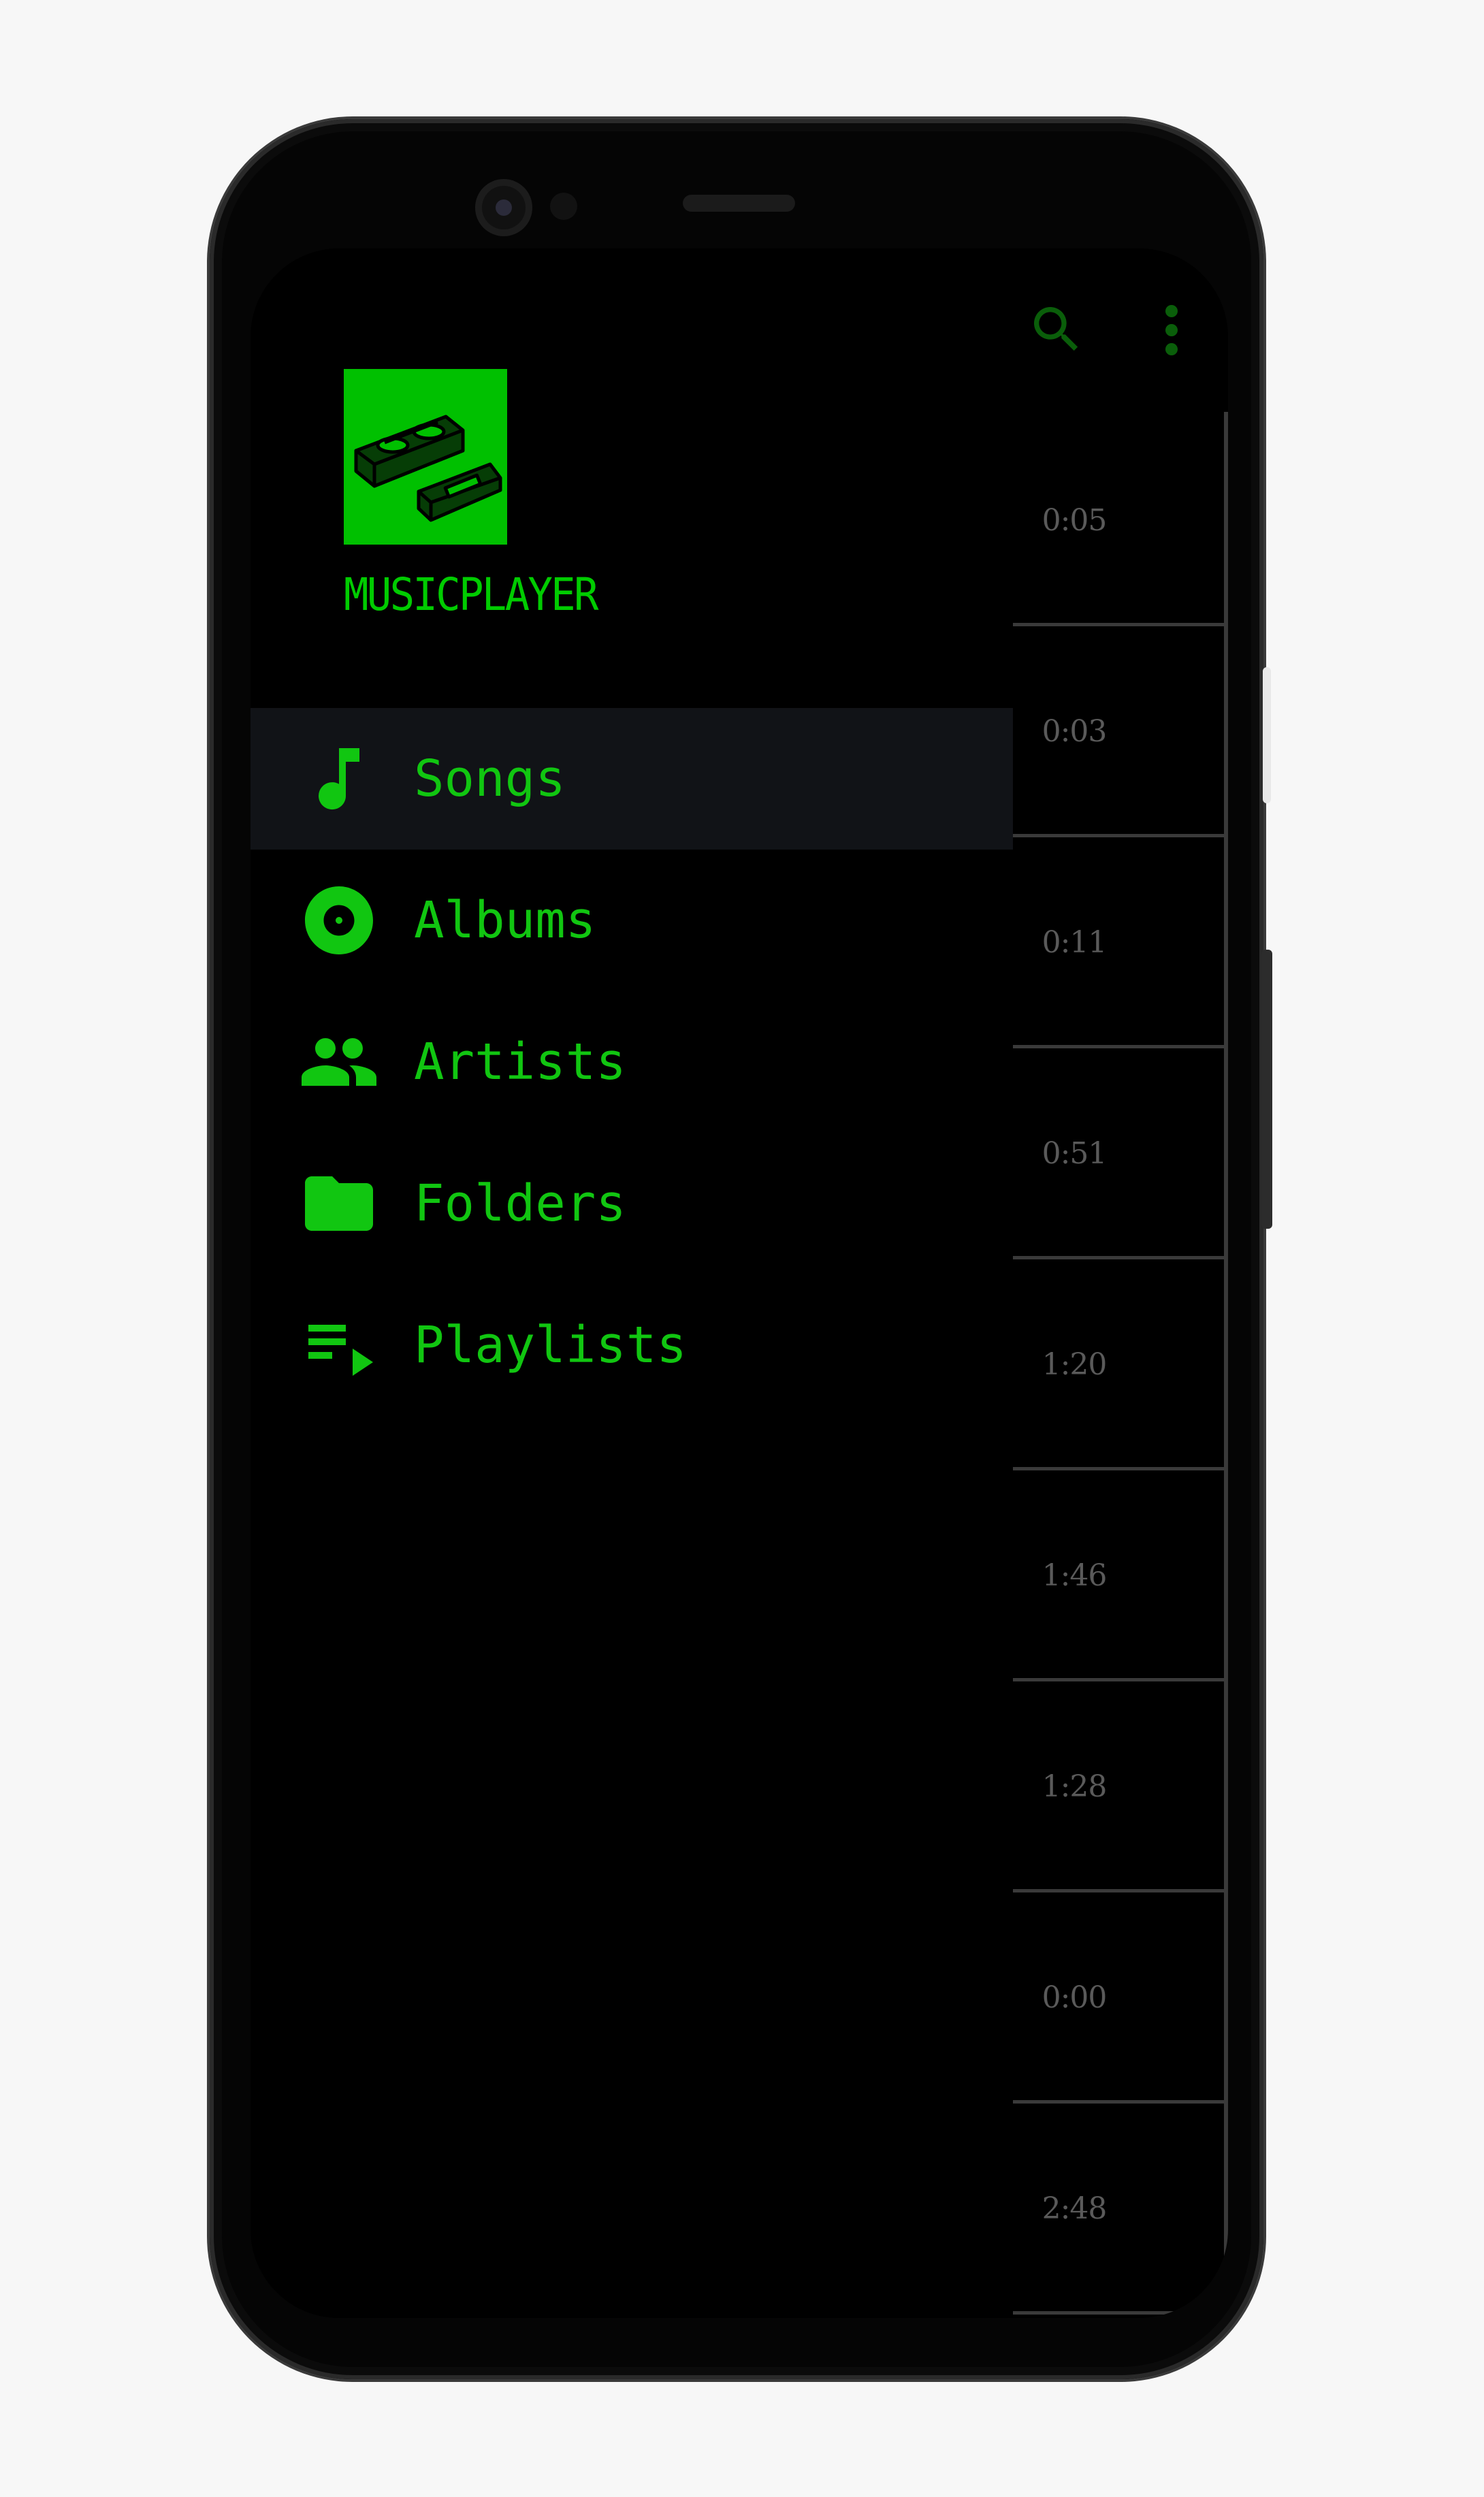 This screenshot has height=2497, width=1484. What do you see at coordinates (1120, 1575) in the screenshot?
I see `song-row: 1:46` at bounding box center [1120, 1575].